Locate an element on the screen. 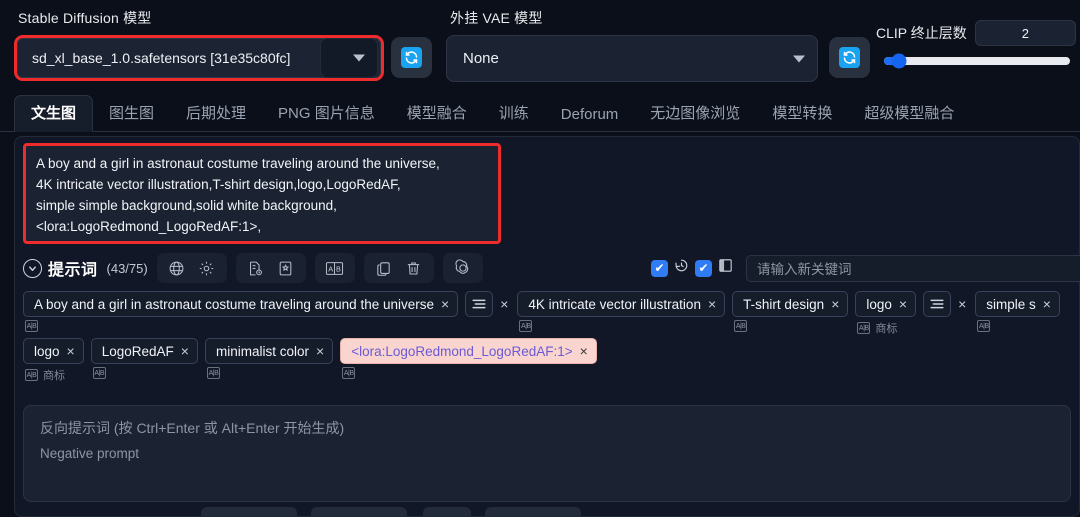 This screenshot has height=517, width=1080. keyword-tag-label: T-shirt design is located at coordinates (784, 304).